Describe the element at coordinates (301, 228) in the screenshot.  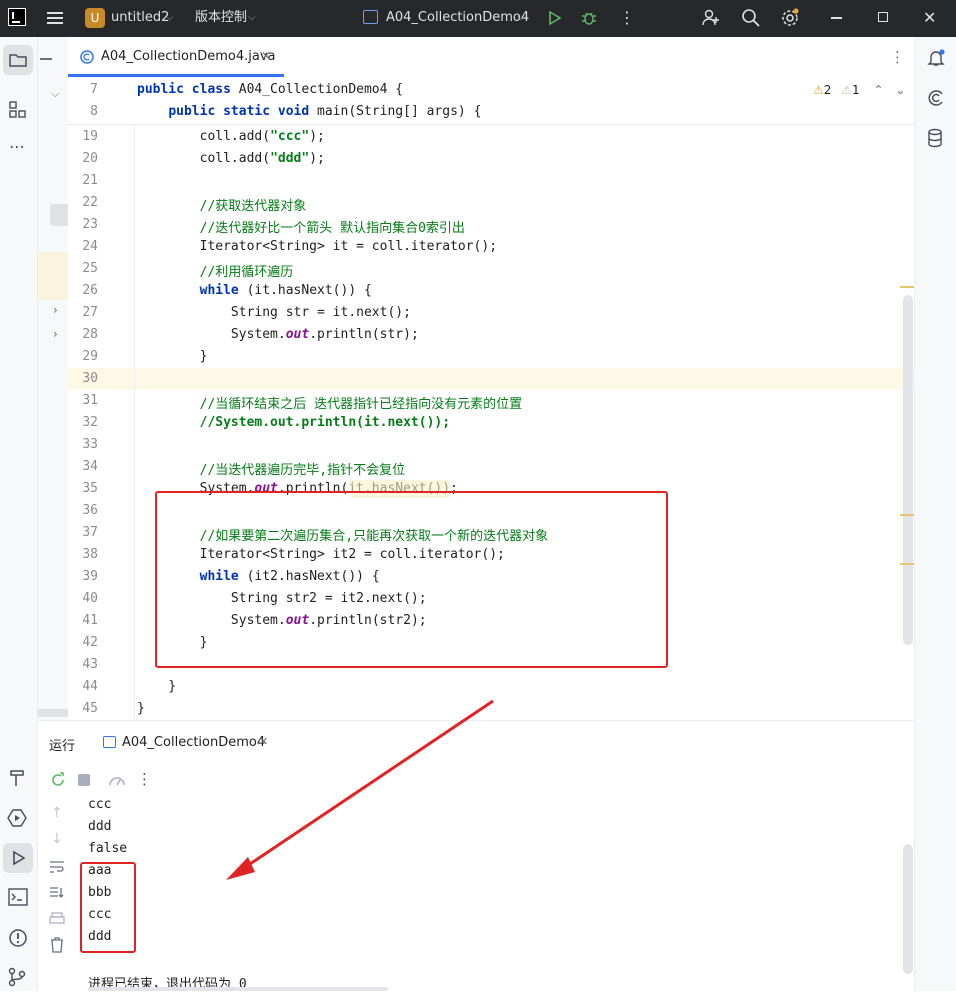
I see `code-text: //迭代器好比一个箭头 默认指向集合0索引出` at that location.